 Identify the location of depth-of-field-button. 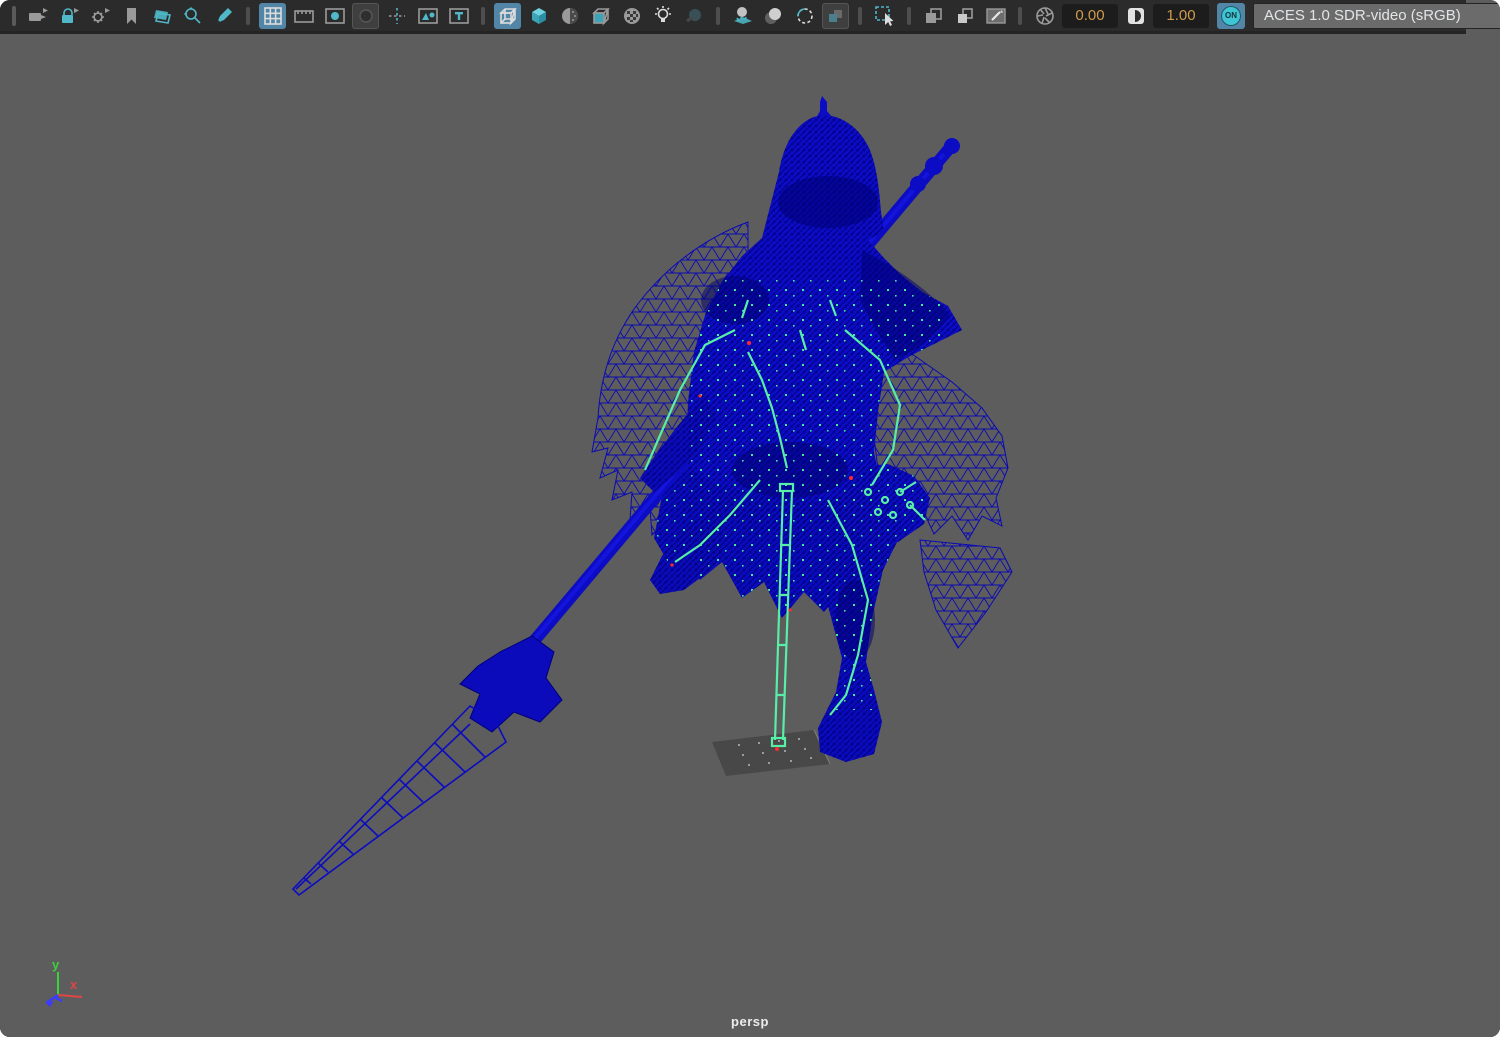
(835, 15).